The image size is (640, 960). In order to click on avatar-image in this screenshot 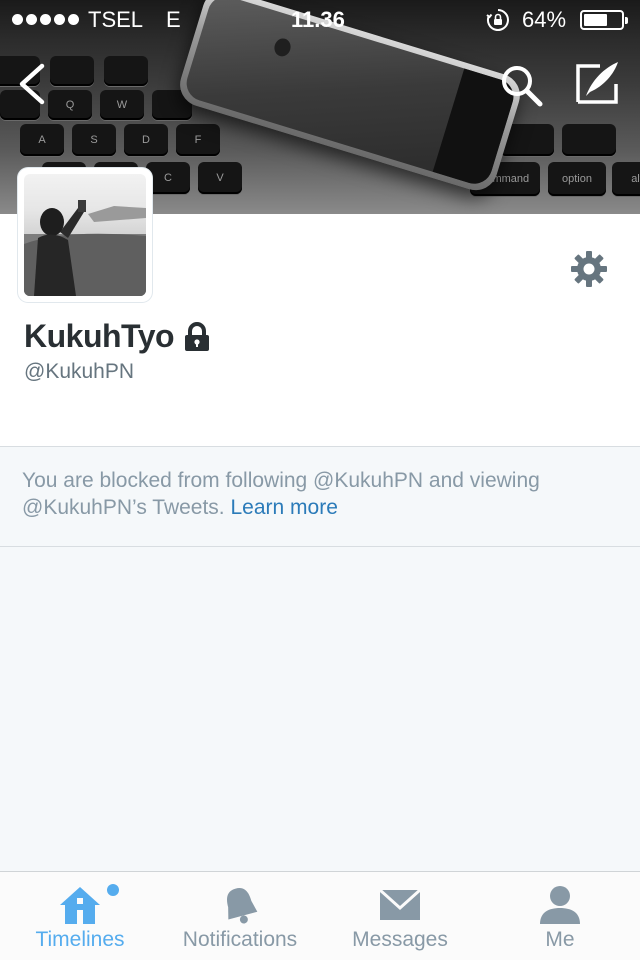, I will do `click(85, 235)`.